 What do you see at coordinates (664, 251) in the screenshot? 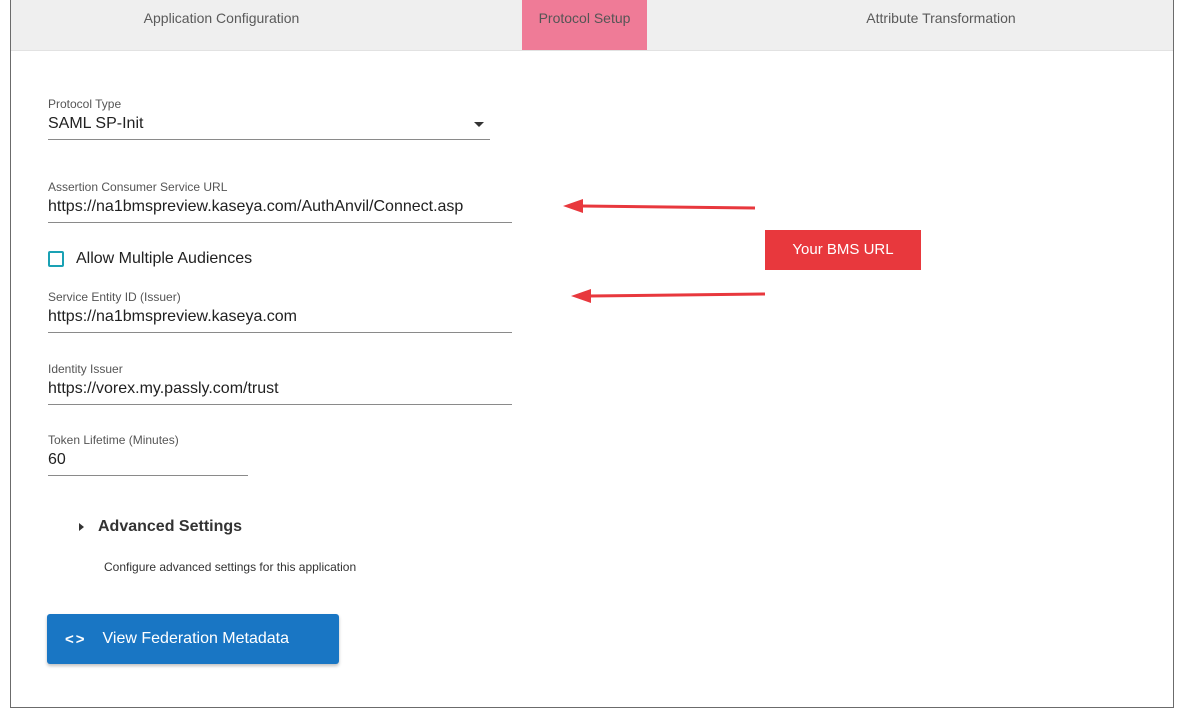
I see `annotation-arrows` at bounding box center [664, 251].